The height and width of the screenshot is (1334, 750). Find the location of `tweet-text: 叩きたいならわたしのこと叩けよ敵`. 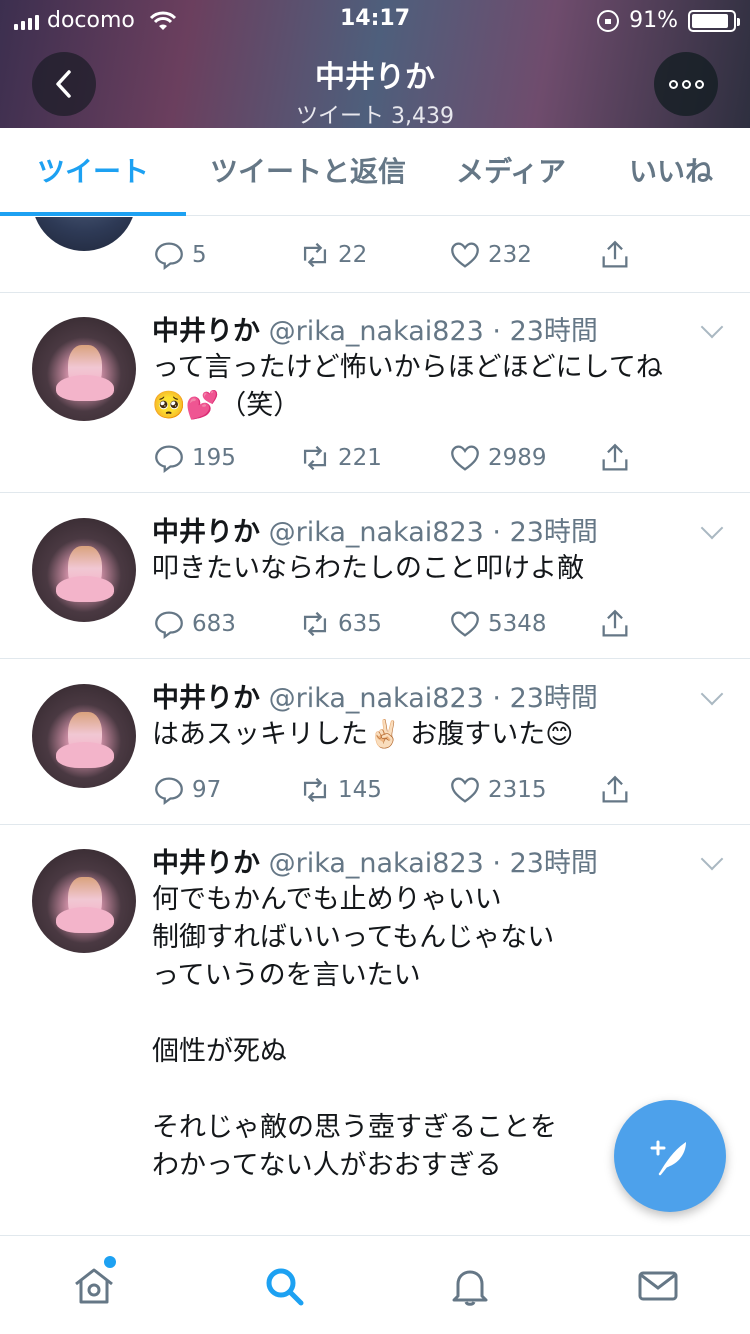

tweet-text: 叩きたいならわたしのこと叩けよ敵 is located at coordinates (368, 568).